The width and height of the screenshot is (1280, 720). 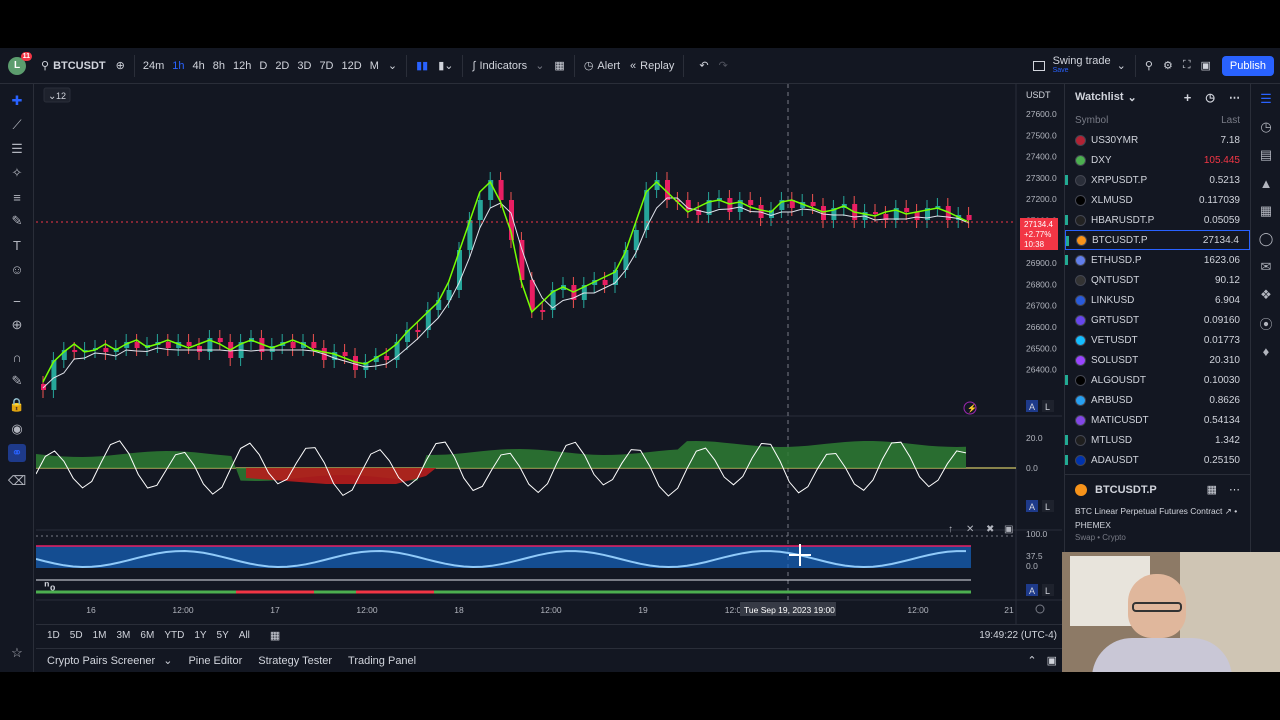 I want to click on emoji-icon: ☺, so click(x=17, y=269).